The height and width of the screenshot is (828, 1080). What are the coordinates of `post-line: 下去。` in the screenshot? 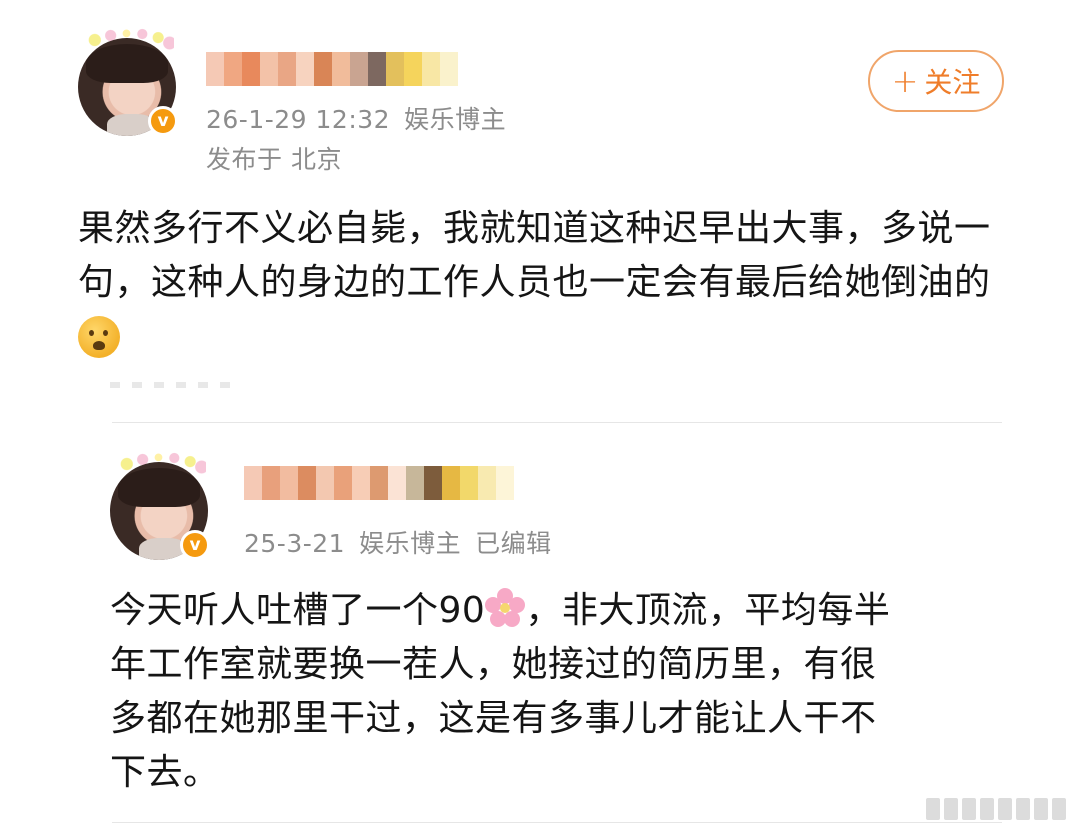 It's located at (165, 772).